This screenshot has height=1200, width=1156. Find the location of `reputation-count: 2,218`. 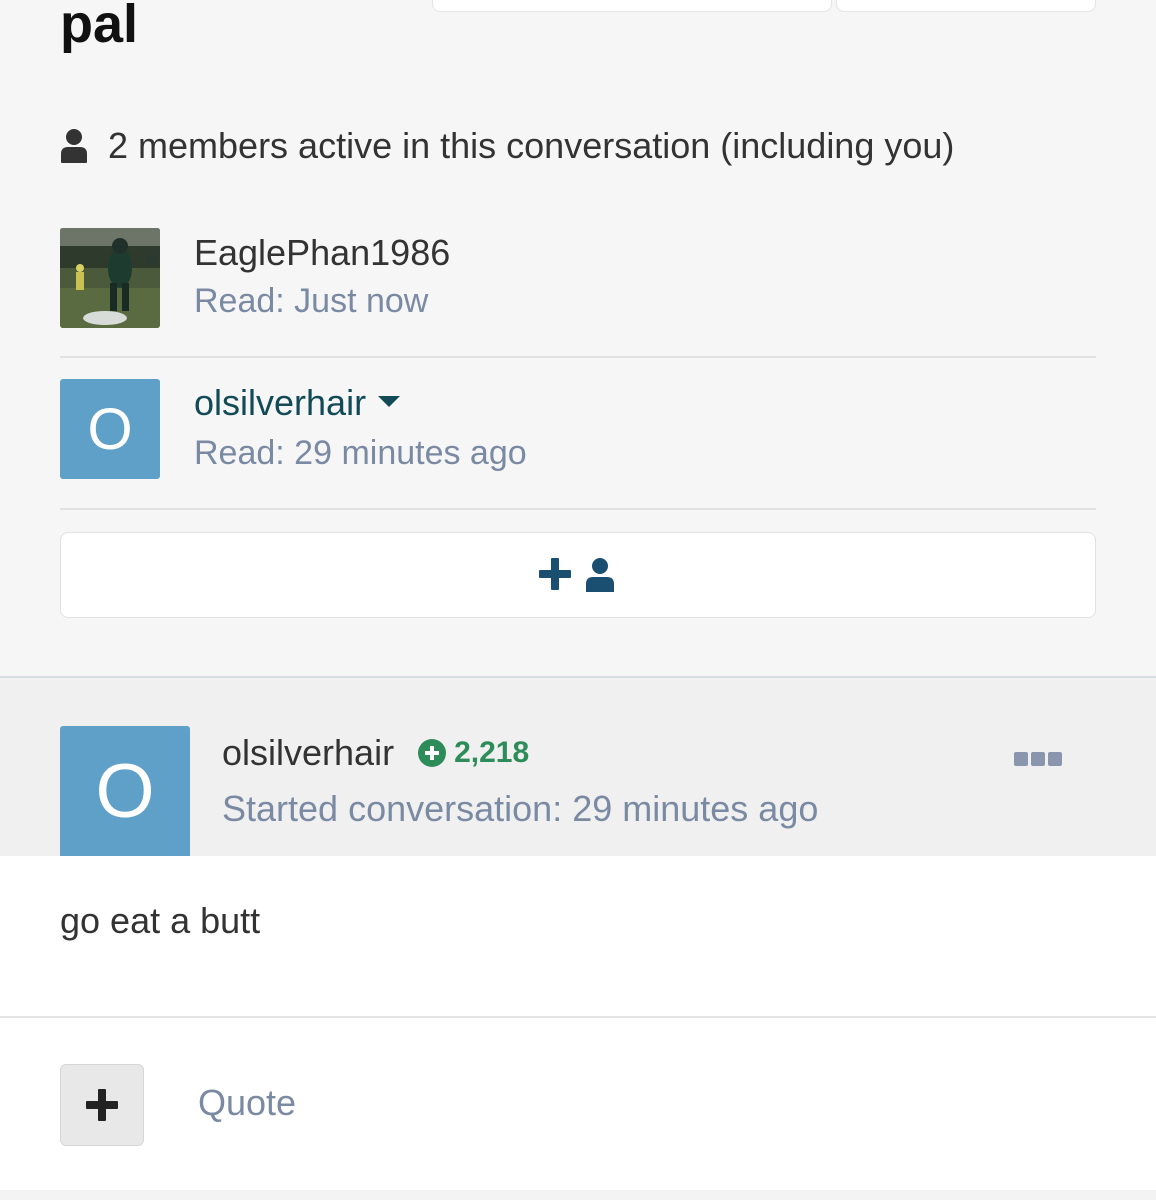

reputation-count: 2,218 is located at coordinates (492, 752).